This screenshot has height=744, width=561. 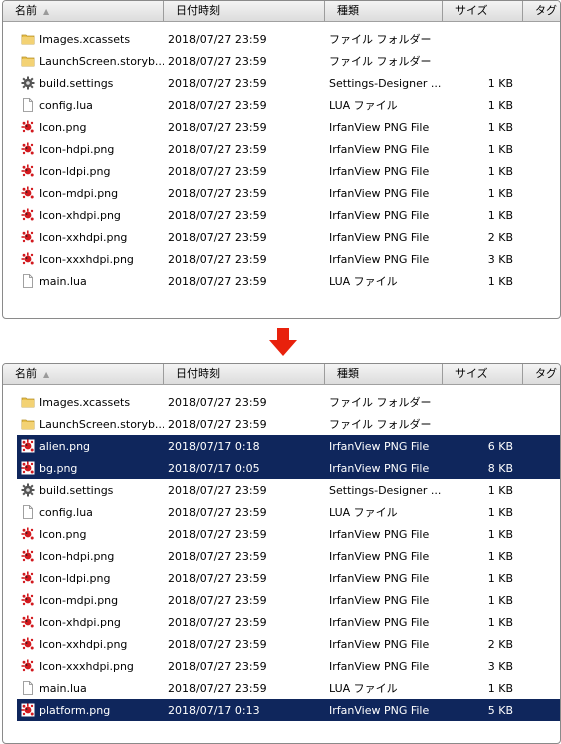 What do you see at coordinates (214, 468) in the screenshot?
I see `file-date: 2018/07/17 0:05` at bounding box center [214, 468].